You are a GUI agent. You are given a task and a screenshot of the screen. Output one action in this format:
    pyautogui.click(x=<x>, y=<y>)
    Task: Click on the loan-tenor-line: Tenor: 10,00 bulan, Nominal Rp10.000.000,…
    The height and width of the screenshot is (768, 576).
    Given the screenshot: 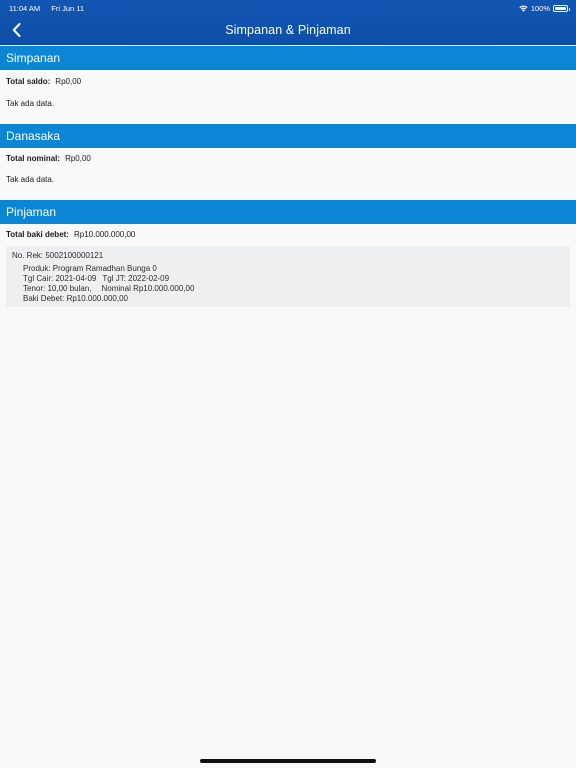 What is the action you would take?
    pyautogui.click(x=288, y=289)
    